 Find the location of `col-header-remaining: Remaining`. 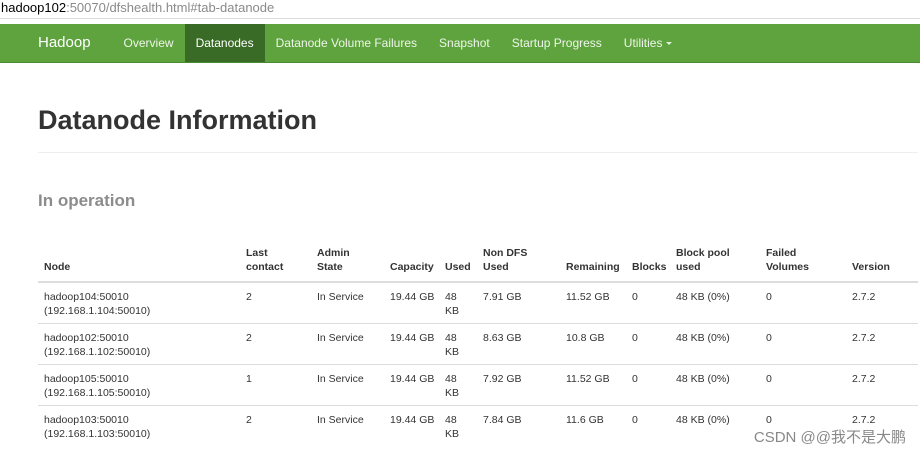

col-header-remaining: Remaining is located at coordinates (593, 263).